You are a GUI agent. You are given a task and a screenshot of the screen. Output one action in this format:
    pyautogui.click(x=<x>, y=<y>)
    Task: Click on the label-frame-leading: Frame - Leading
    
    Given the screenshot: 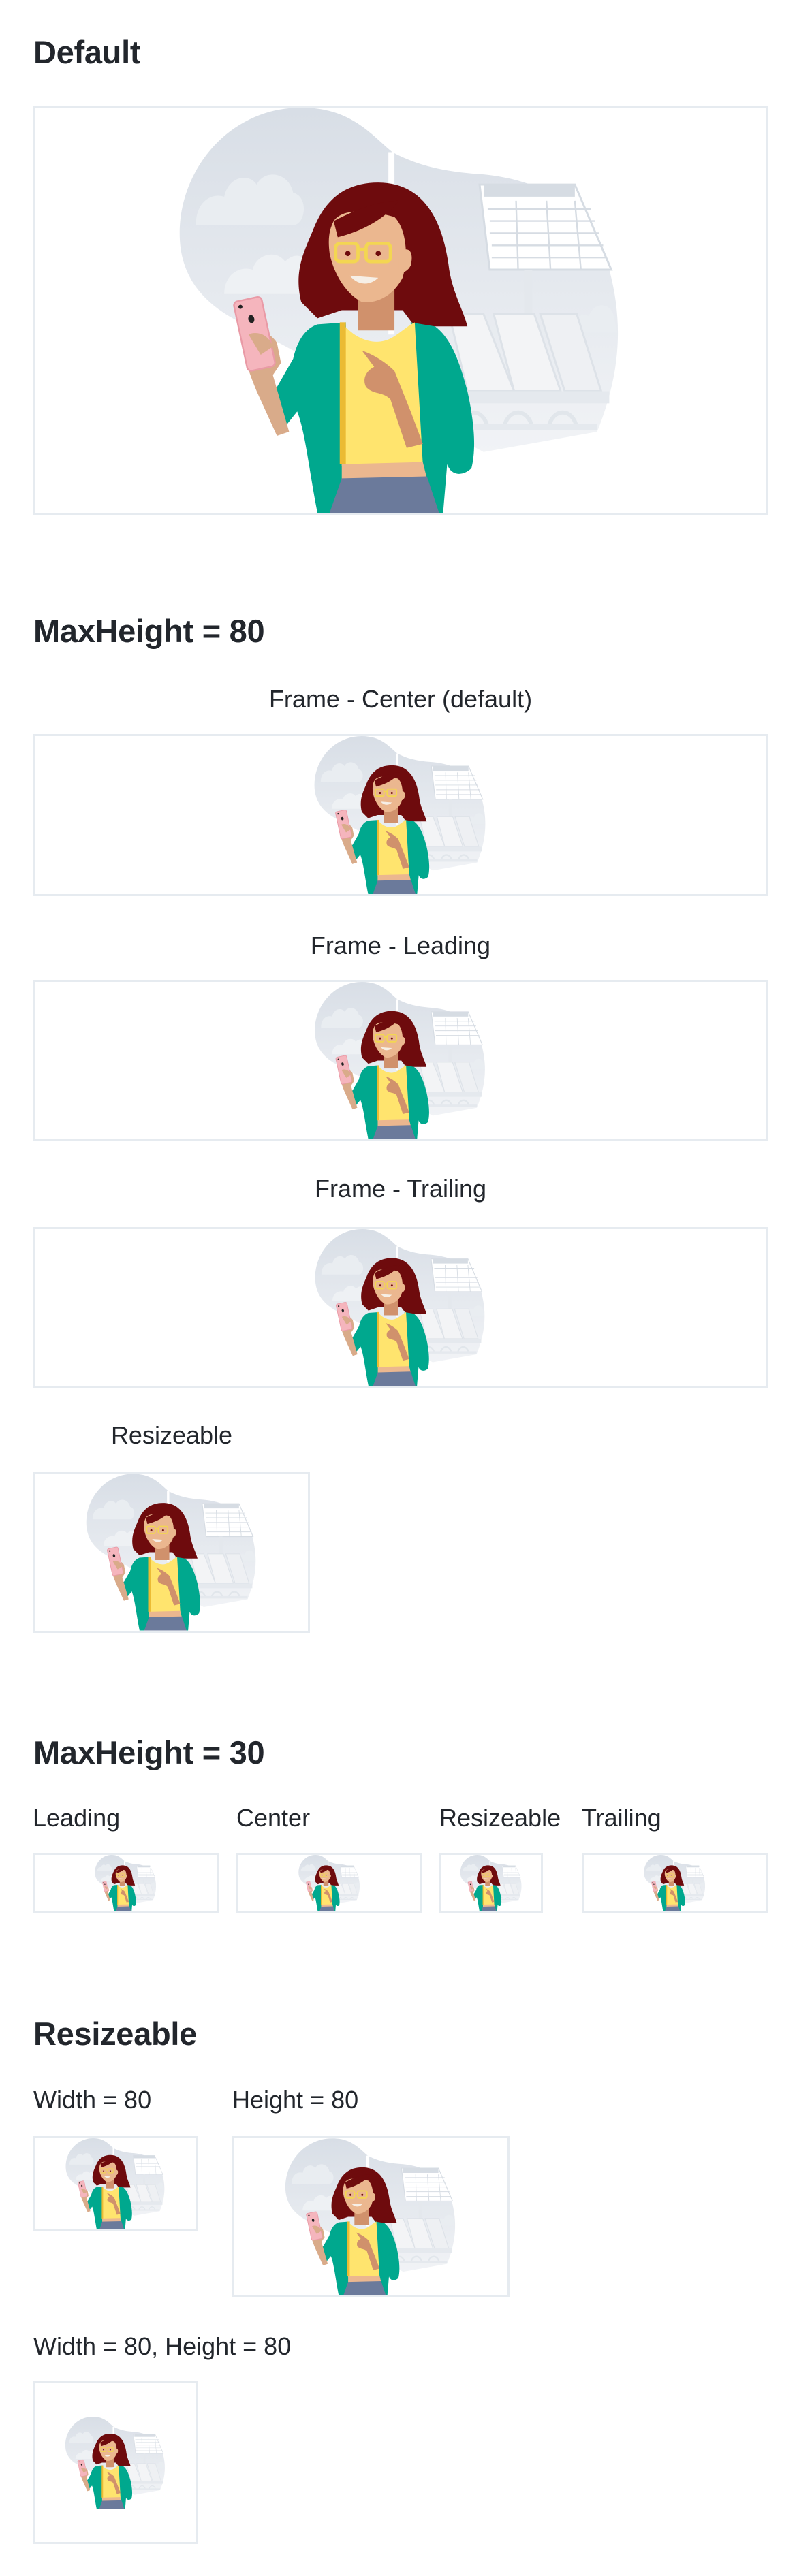 What is the action you would take?
    pyautogui.click(x=400, y=945)
    